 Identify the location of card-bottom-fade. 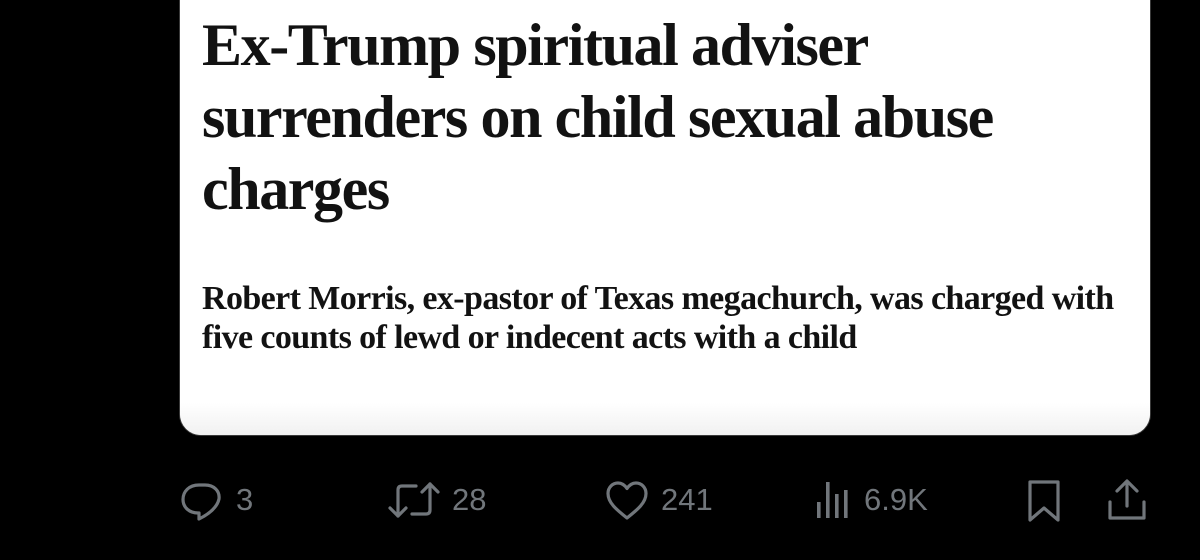
(665, 419).